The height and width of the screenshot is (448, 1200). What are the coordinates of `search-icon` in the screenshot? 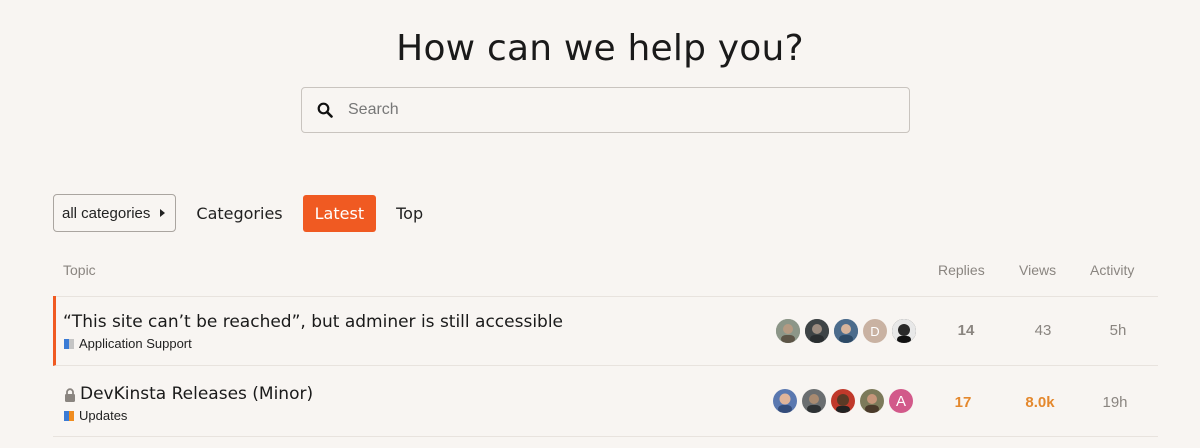 It's located at (326, 110).